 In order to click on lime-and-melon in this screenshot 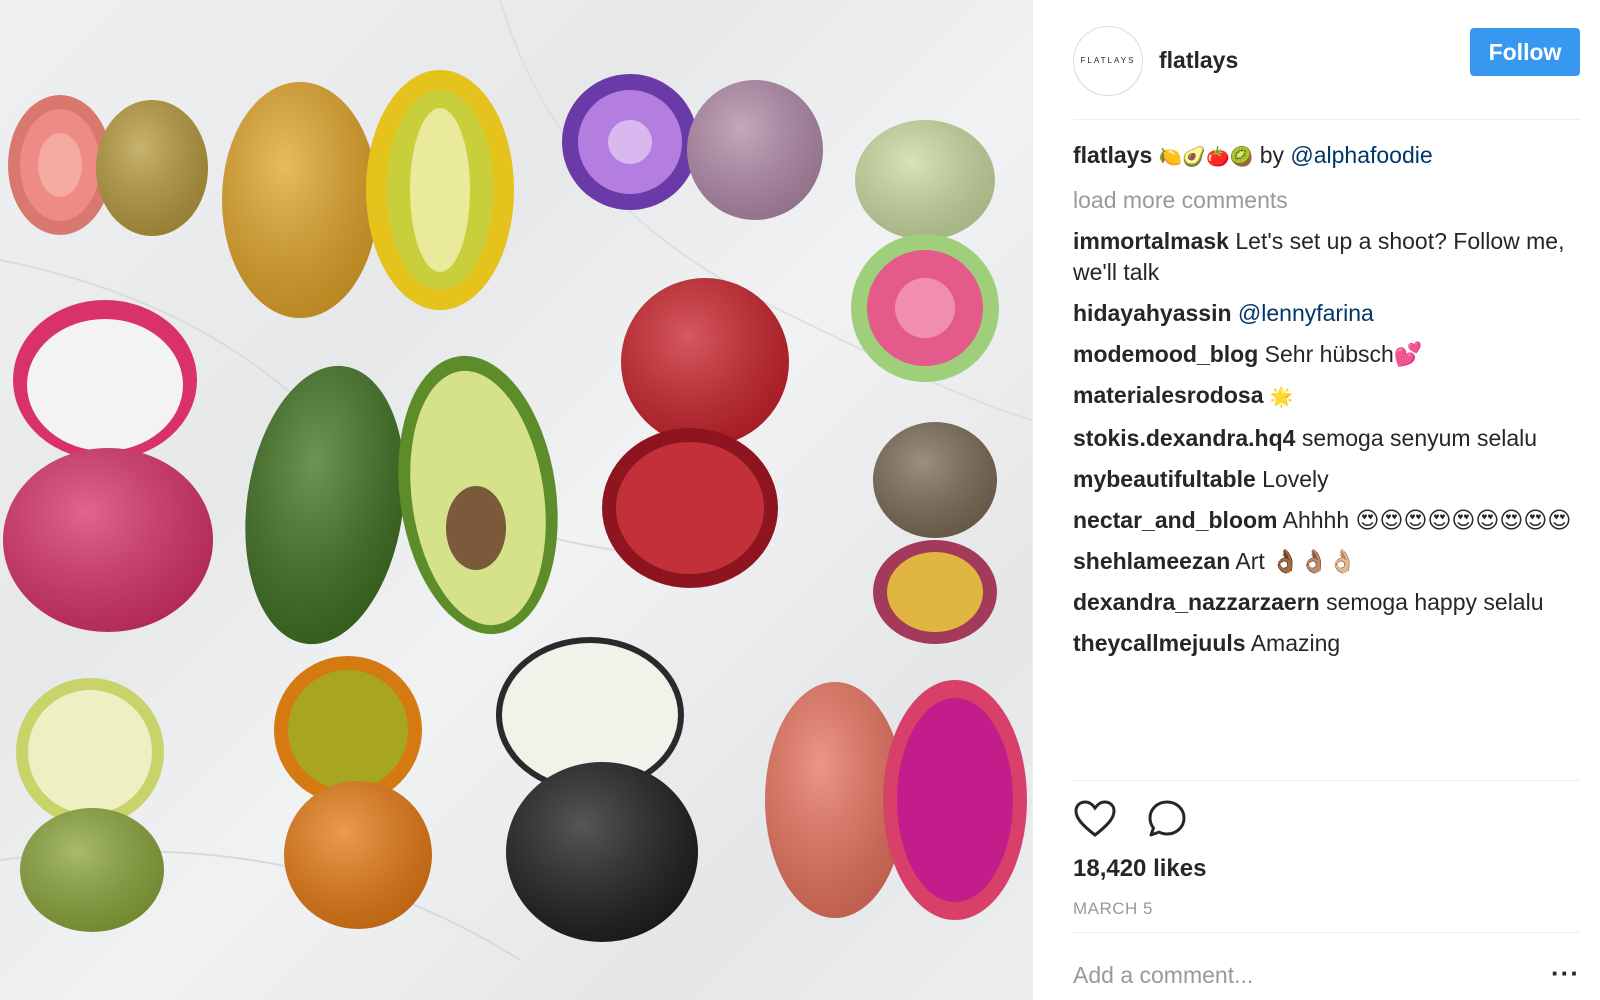, I will do `click(90, 805)`.